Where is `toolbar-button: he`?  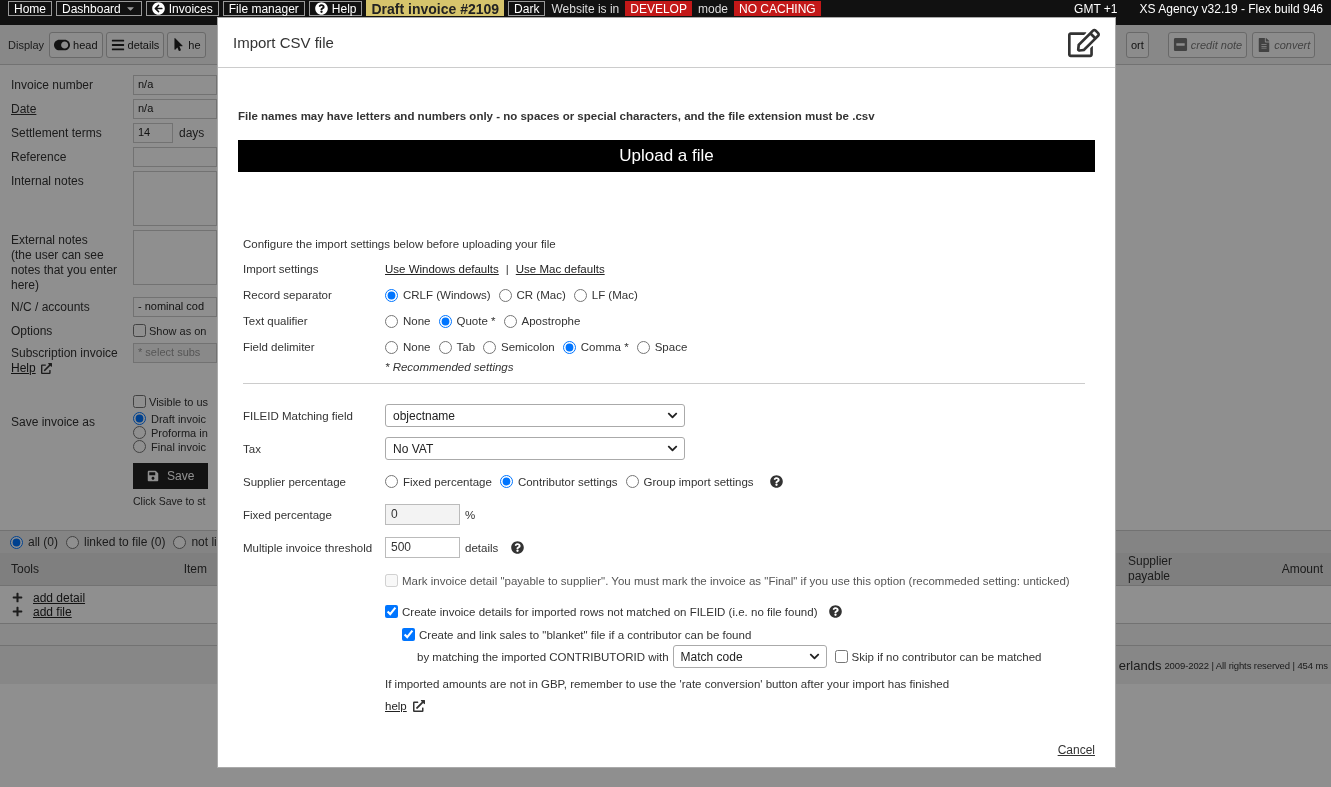
toolbar-button: he is located at coordinates (186, 44).